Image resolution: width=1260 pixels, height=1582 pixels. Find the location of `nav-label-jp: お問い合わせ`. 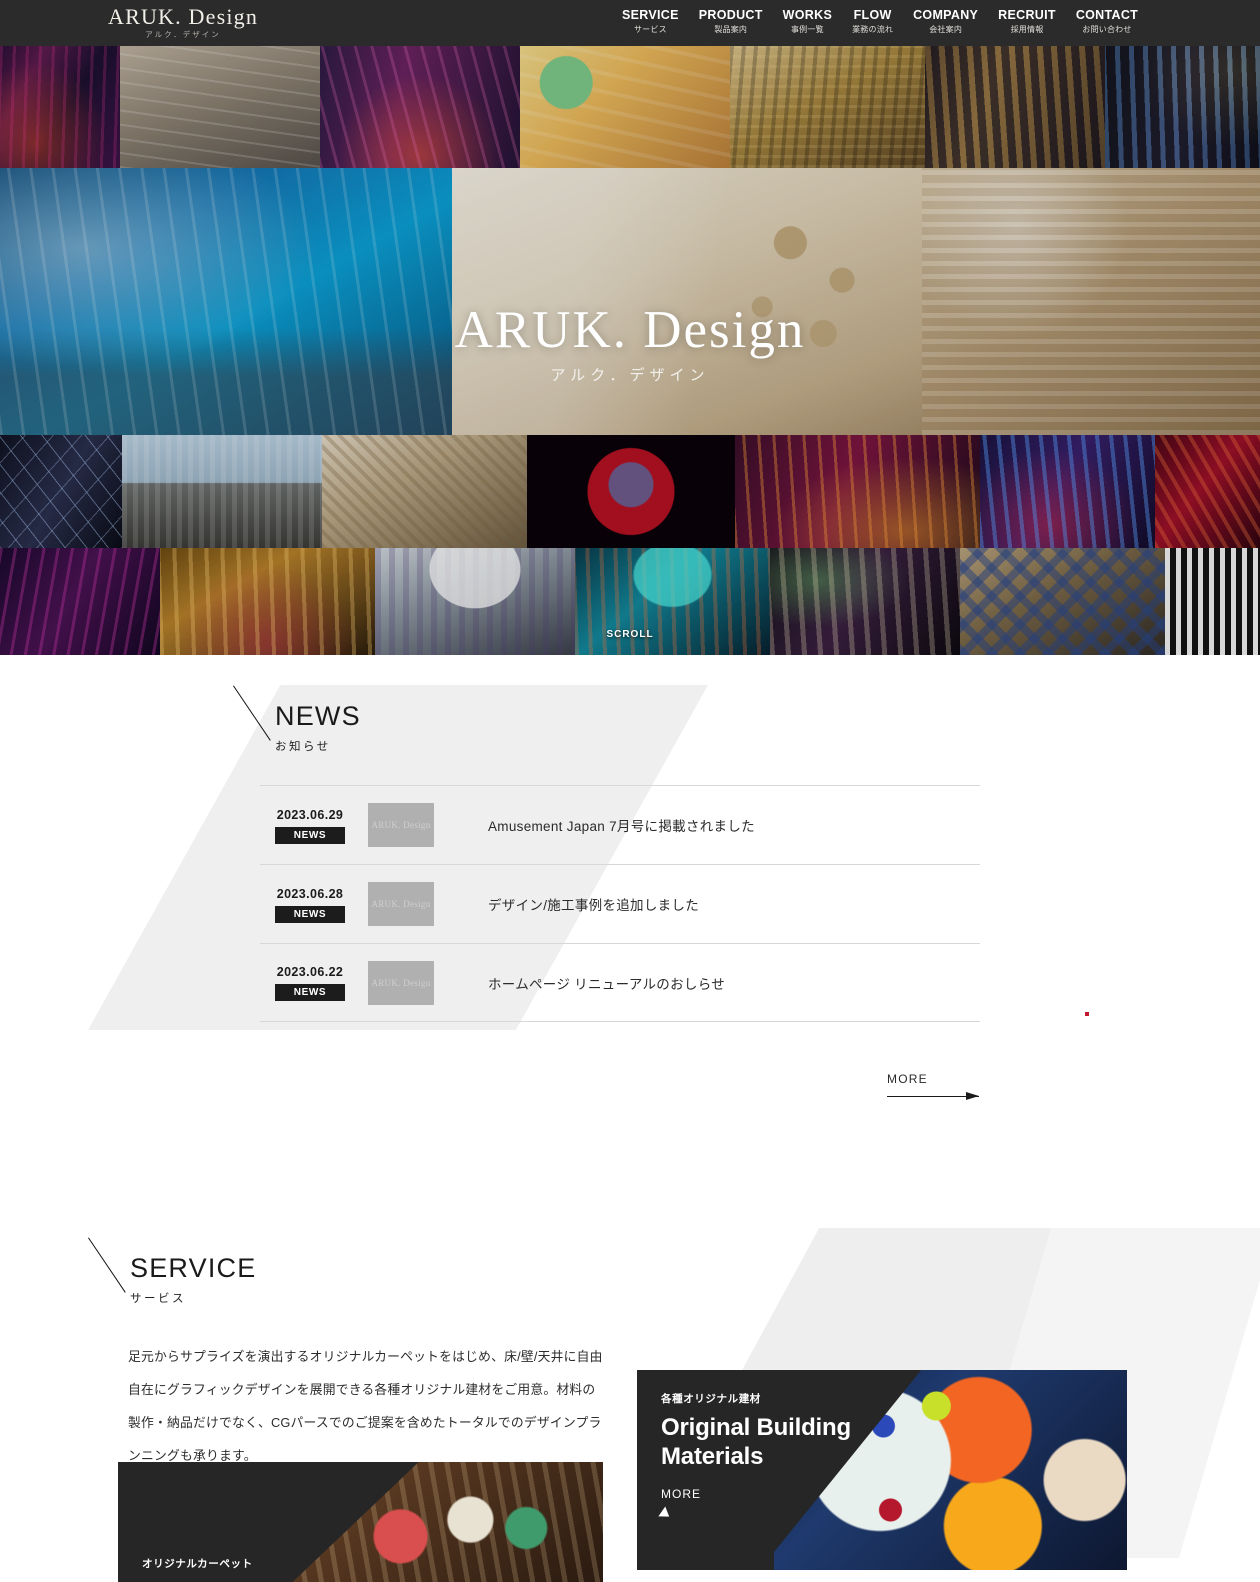

nav-label-jp: お問い合わせ is located at coordinates (1107, 29).